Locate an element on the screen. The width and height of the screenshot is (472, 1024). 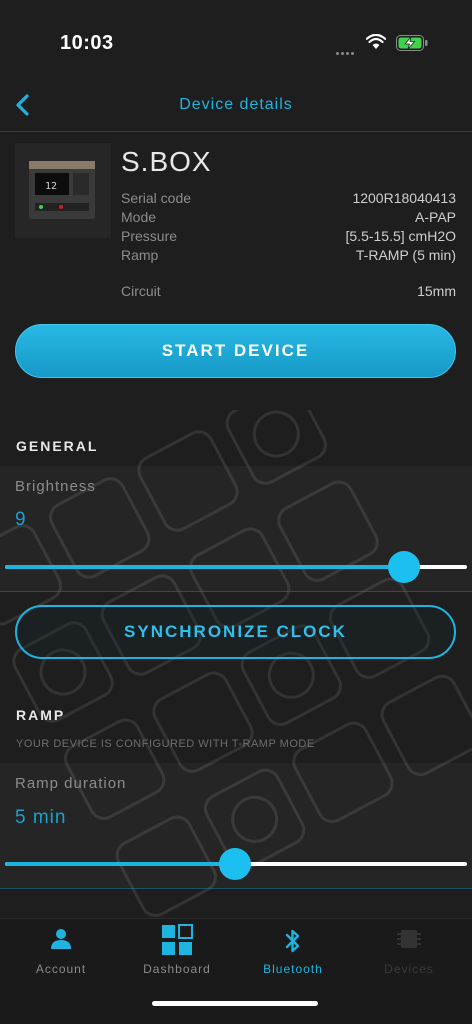
synchronize-clock-button: SYNCHRONIZE CLOCK is located at coordinates (235, 632).